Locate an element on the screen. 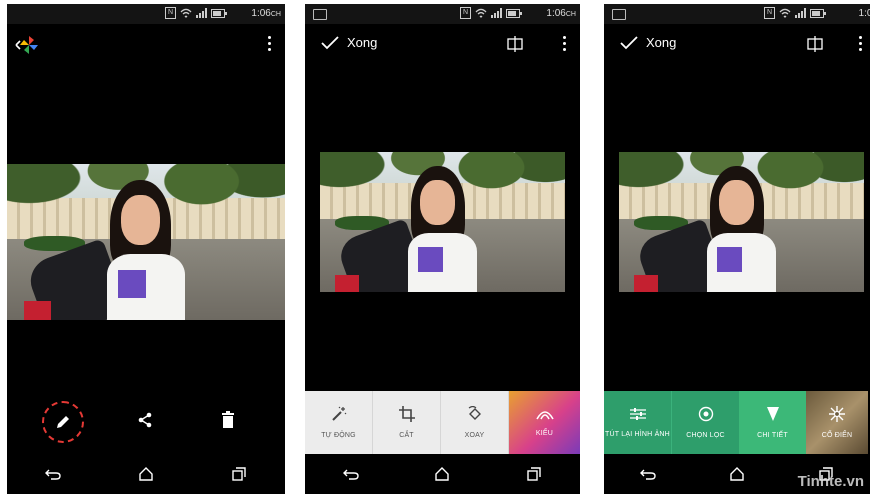 This screenshot has height=495, width=870. rotate-icon is located at coordinates (474, 413).